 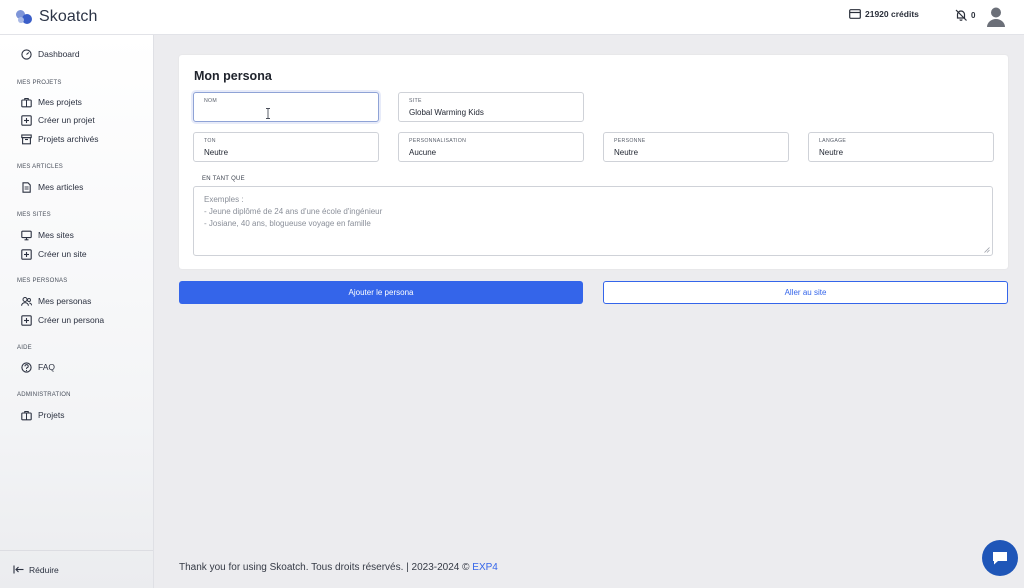 What do you see at coordinates (286, 147) in the screenshot?
I see `tone-select: TON Neutre` at bounding box center [286, 147].